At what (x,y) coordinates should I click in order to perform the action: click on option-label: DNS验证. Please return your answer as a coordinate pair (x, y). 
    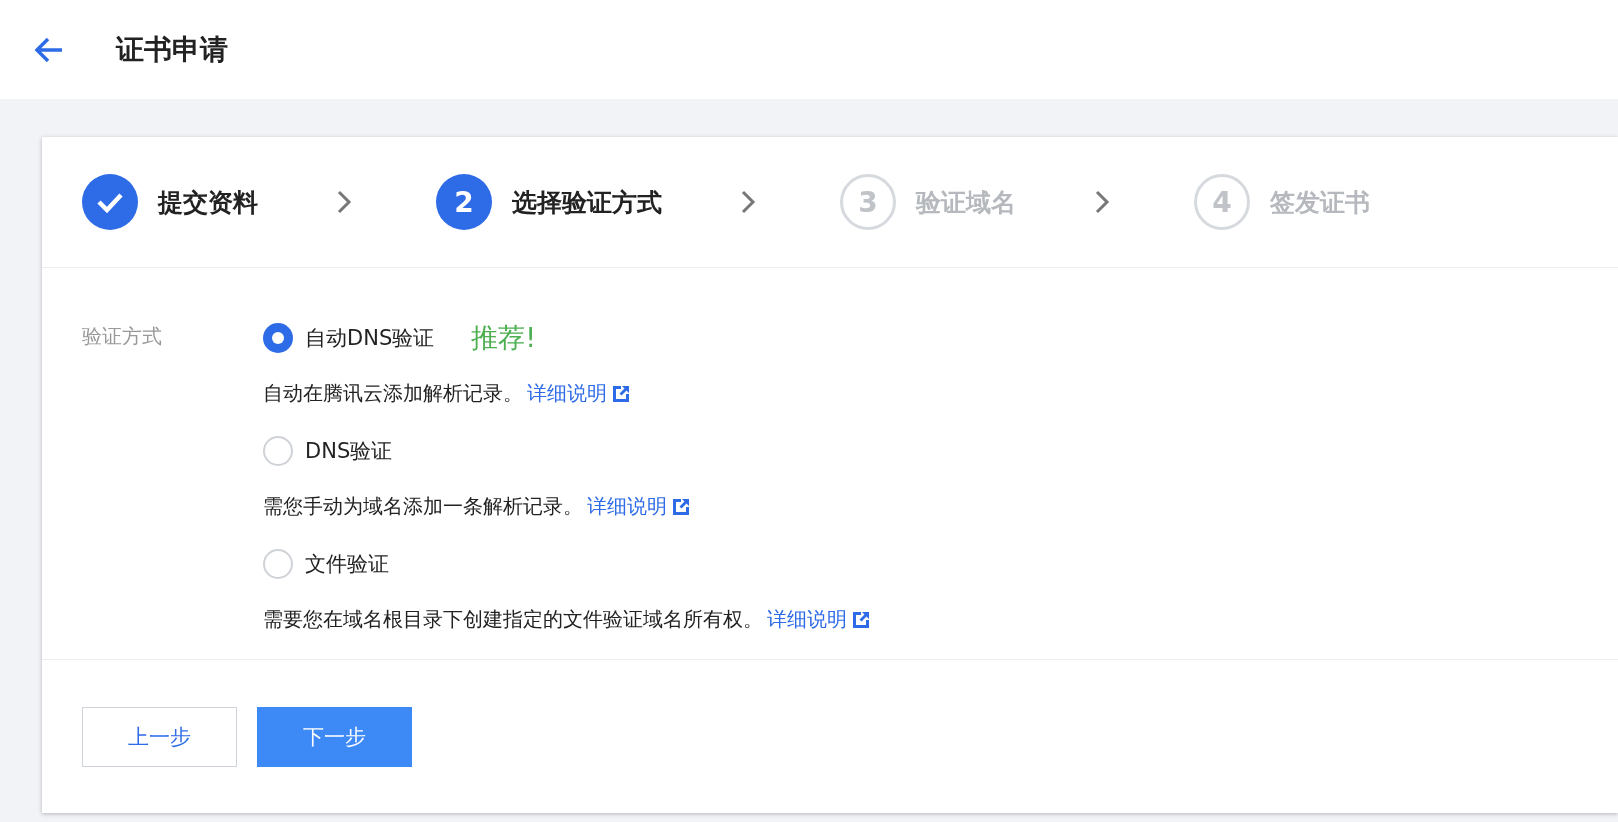
    Looking at the image, I should click on (349, 451).